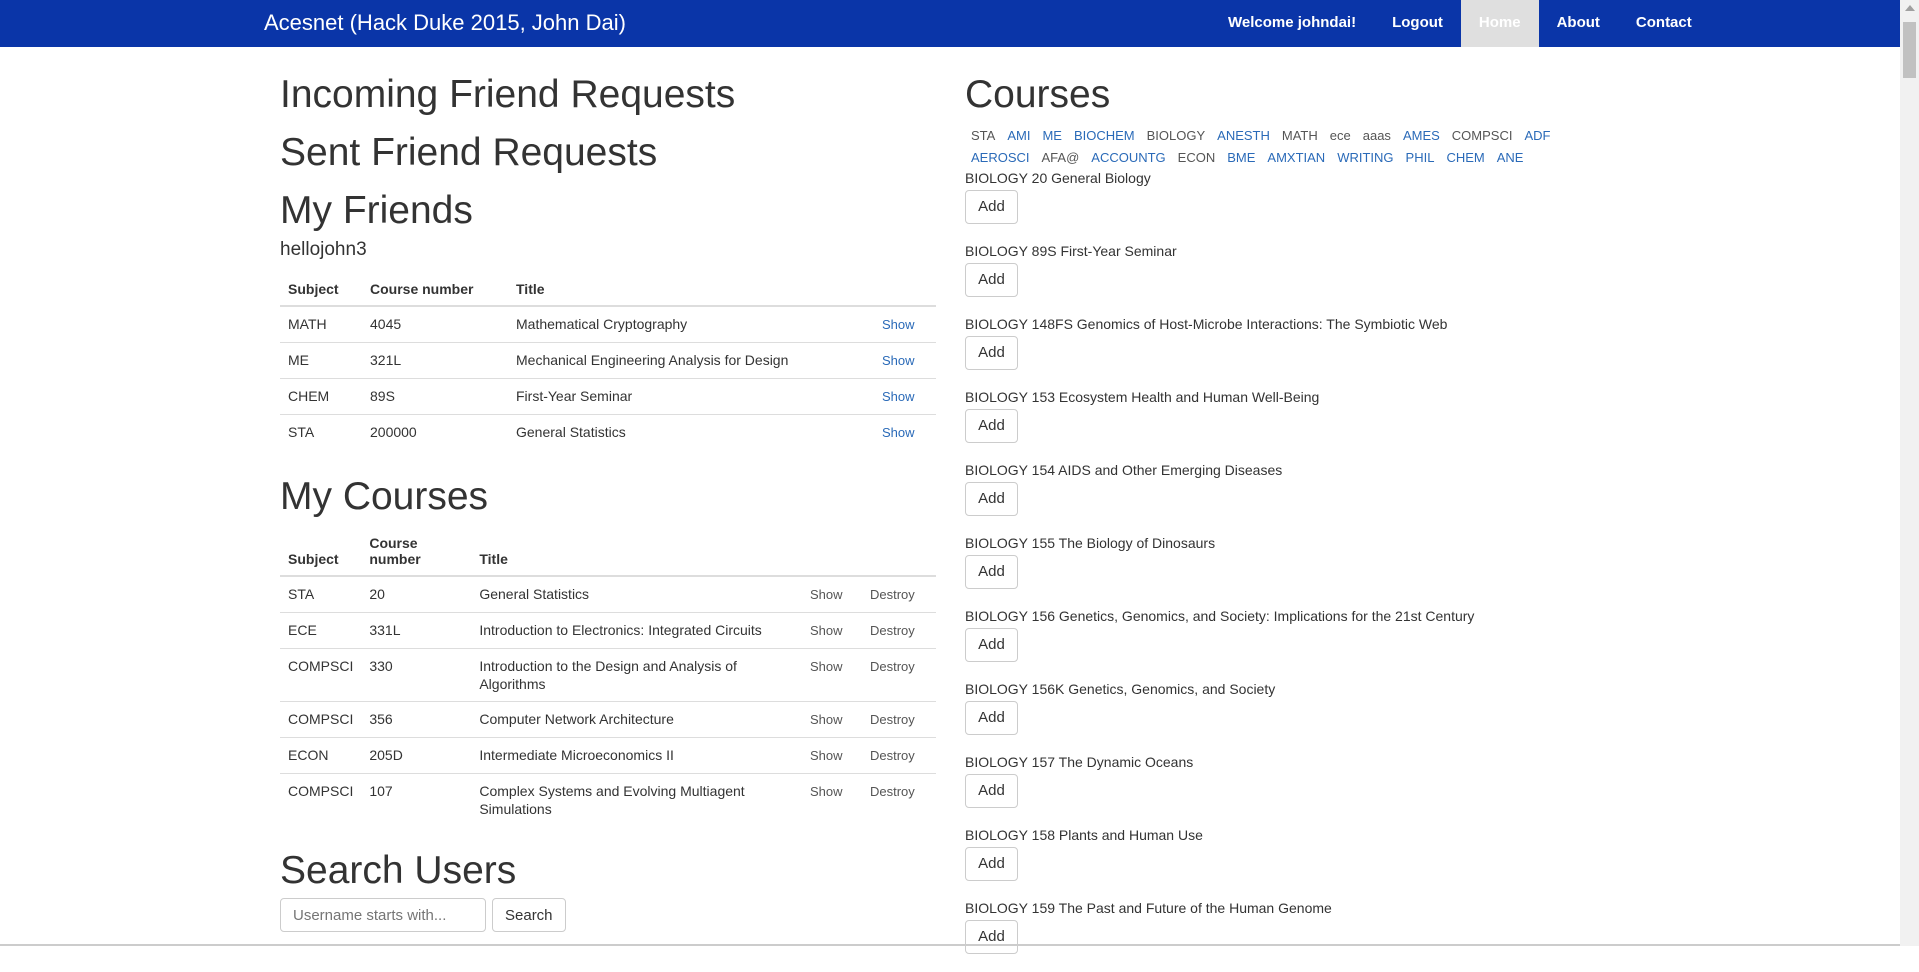 The image size is (1919, 972). Describe the element at coordinates (1243, 136) in the screenshot. I see `subject-filter-anesth: ANESTH` at that location.